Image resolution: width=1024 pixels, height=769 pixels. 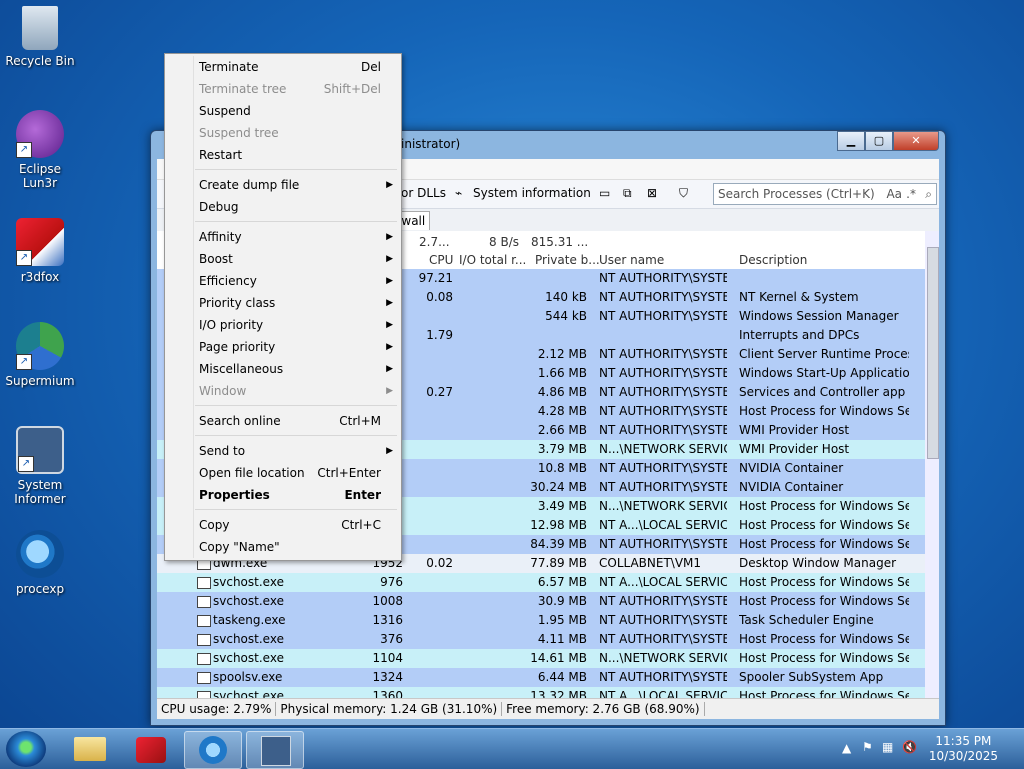 I want to click on taskbar-system-informer-button, so click(x=275, y=750).